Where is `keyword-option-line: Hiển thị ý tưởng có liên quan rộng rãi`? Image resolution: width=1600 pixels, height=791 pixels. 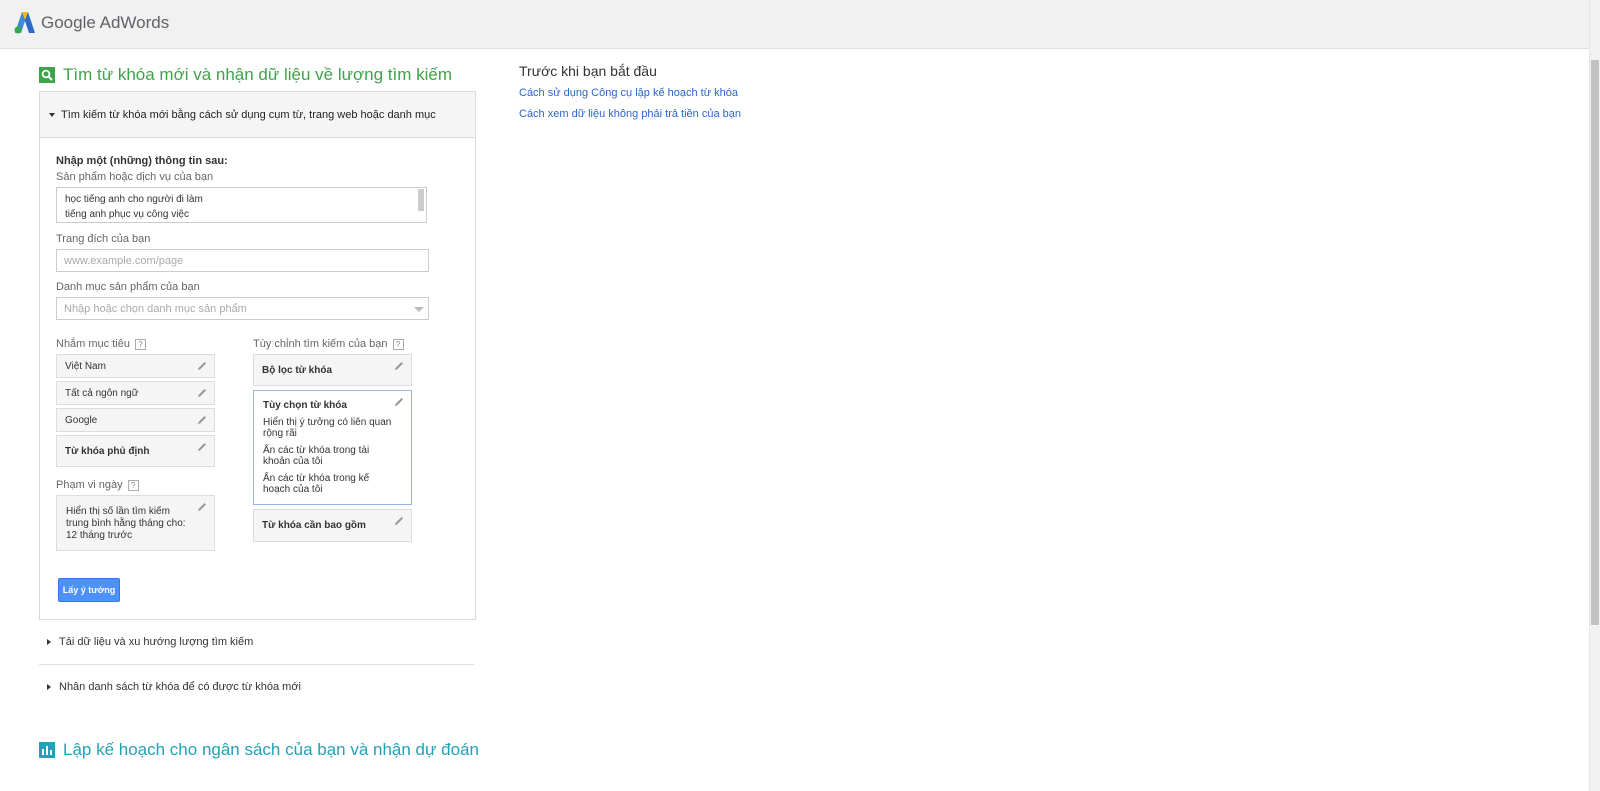 keyword-option-line: Hiển thị ý tưởng có liên quan rộng rãi is located at coordinates (327, 428).